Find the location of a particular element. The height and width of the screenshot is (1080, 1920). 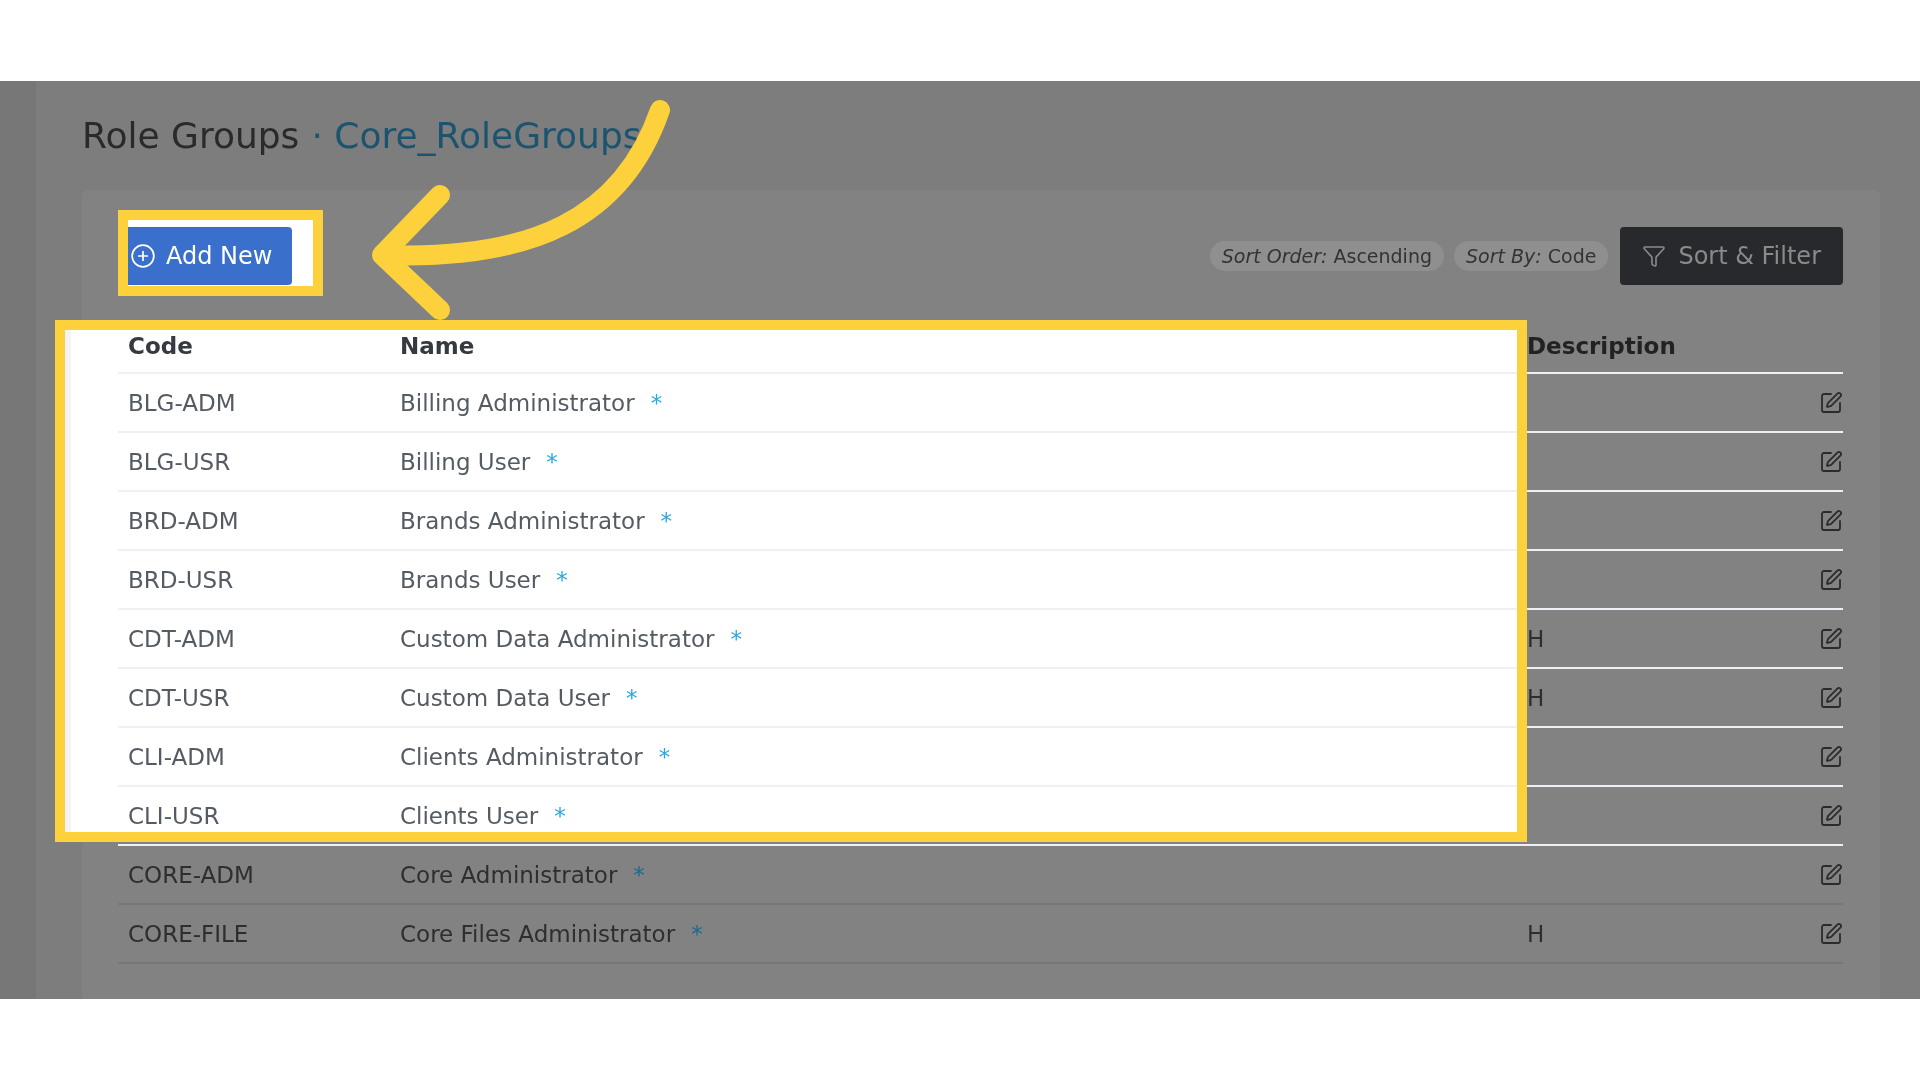

name-cell-text: Clients Administrator * is located at coordinates (535, 756).